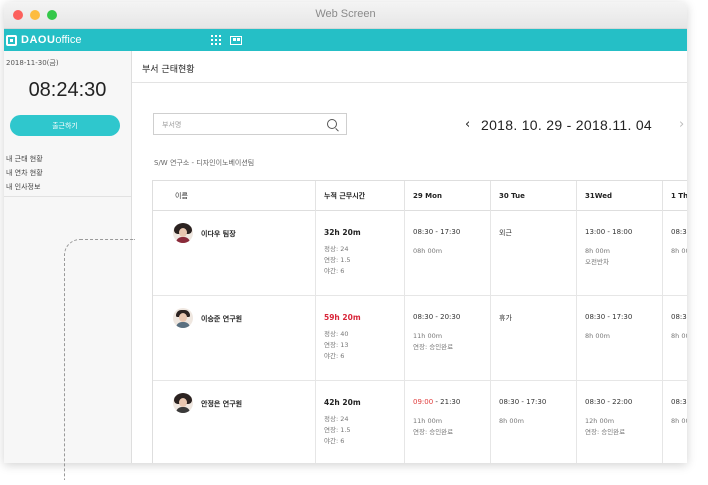  Describe the element at coordinates (448, 196) in the screenshot. I see `header-day-mon: 29 Mon` at that location.